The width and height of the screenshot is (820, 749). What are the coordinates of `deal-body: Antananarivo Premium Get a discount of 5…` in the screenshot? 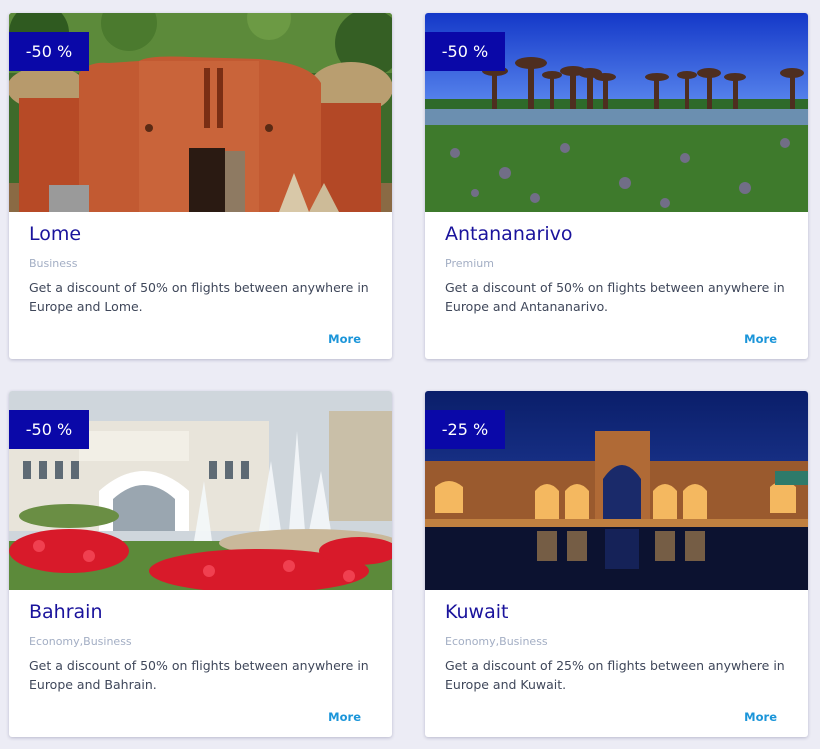 It's located at (616, 285).